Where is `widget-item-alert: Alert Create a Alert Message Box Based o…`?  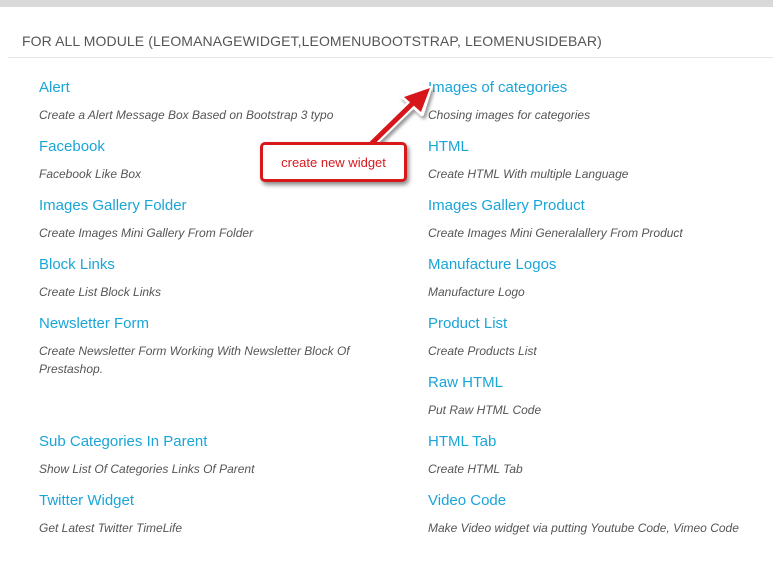 widget-item-alert: Alert Create a Alert Message Box Based o… is located at coordinates (214, 101).